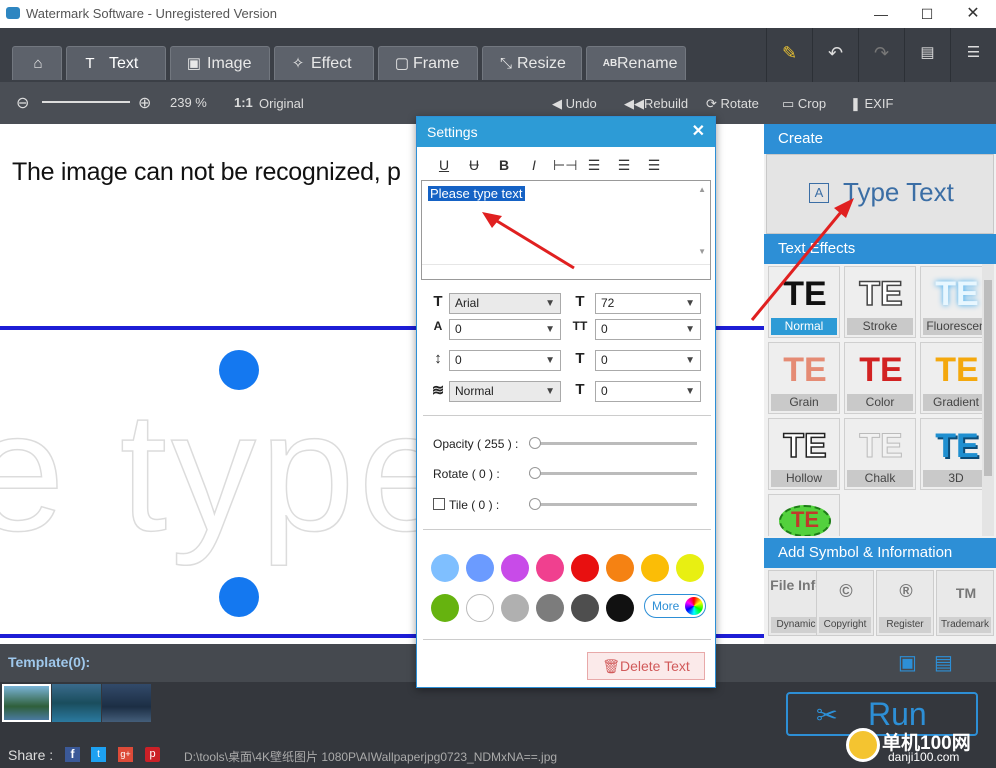  What do you see at coordinates (239, 370) in the screenshot?
I see `resize-handle-top` at bounding box center [239, 370].